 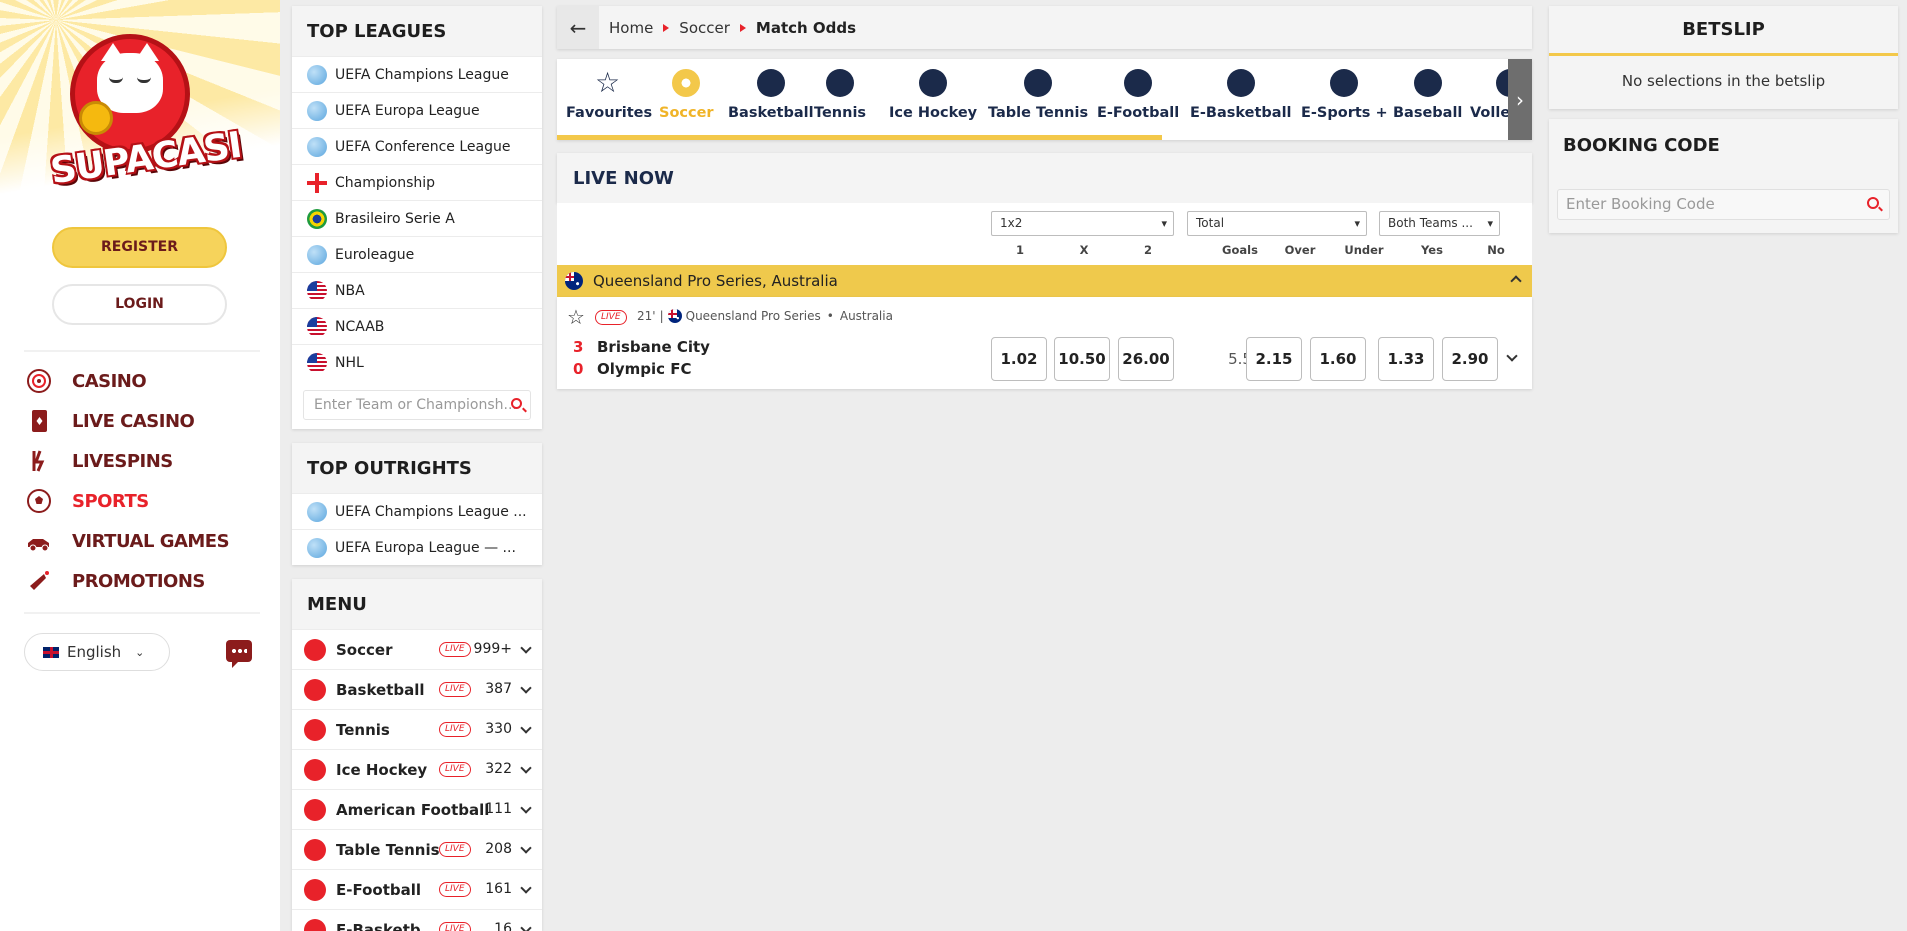 I want to click on back-arrow-icon: ←, so click(x=578, y=27).